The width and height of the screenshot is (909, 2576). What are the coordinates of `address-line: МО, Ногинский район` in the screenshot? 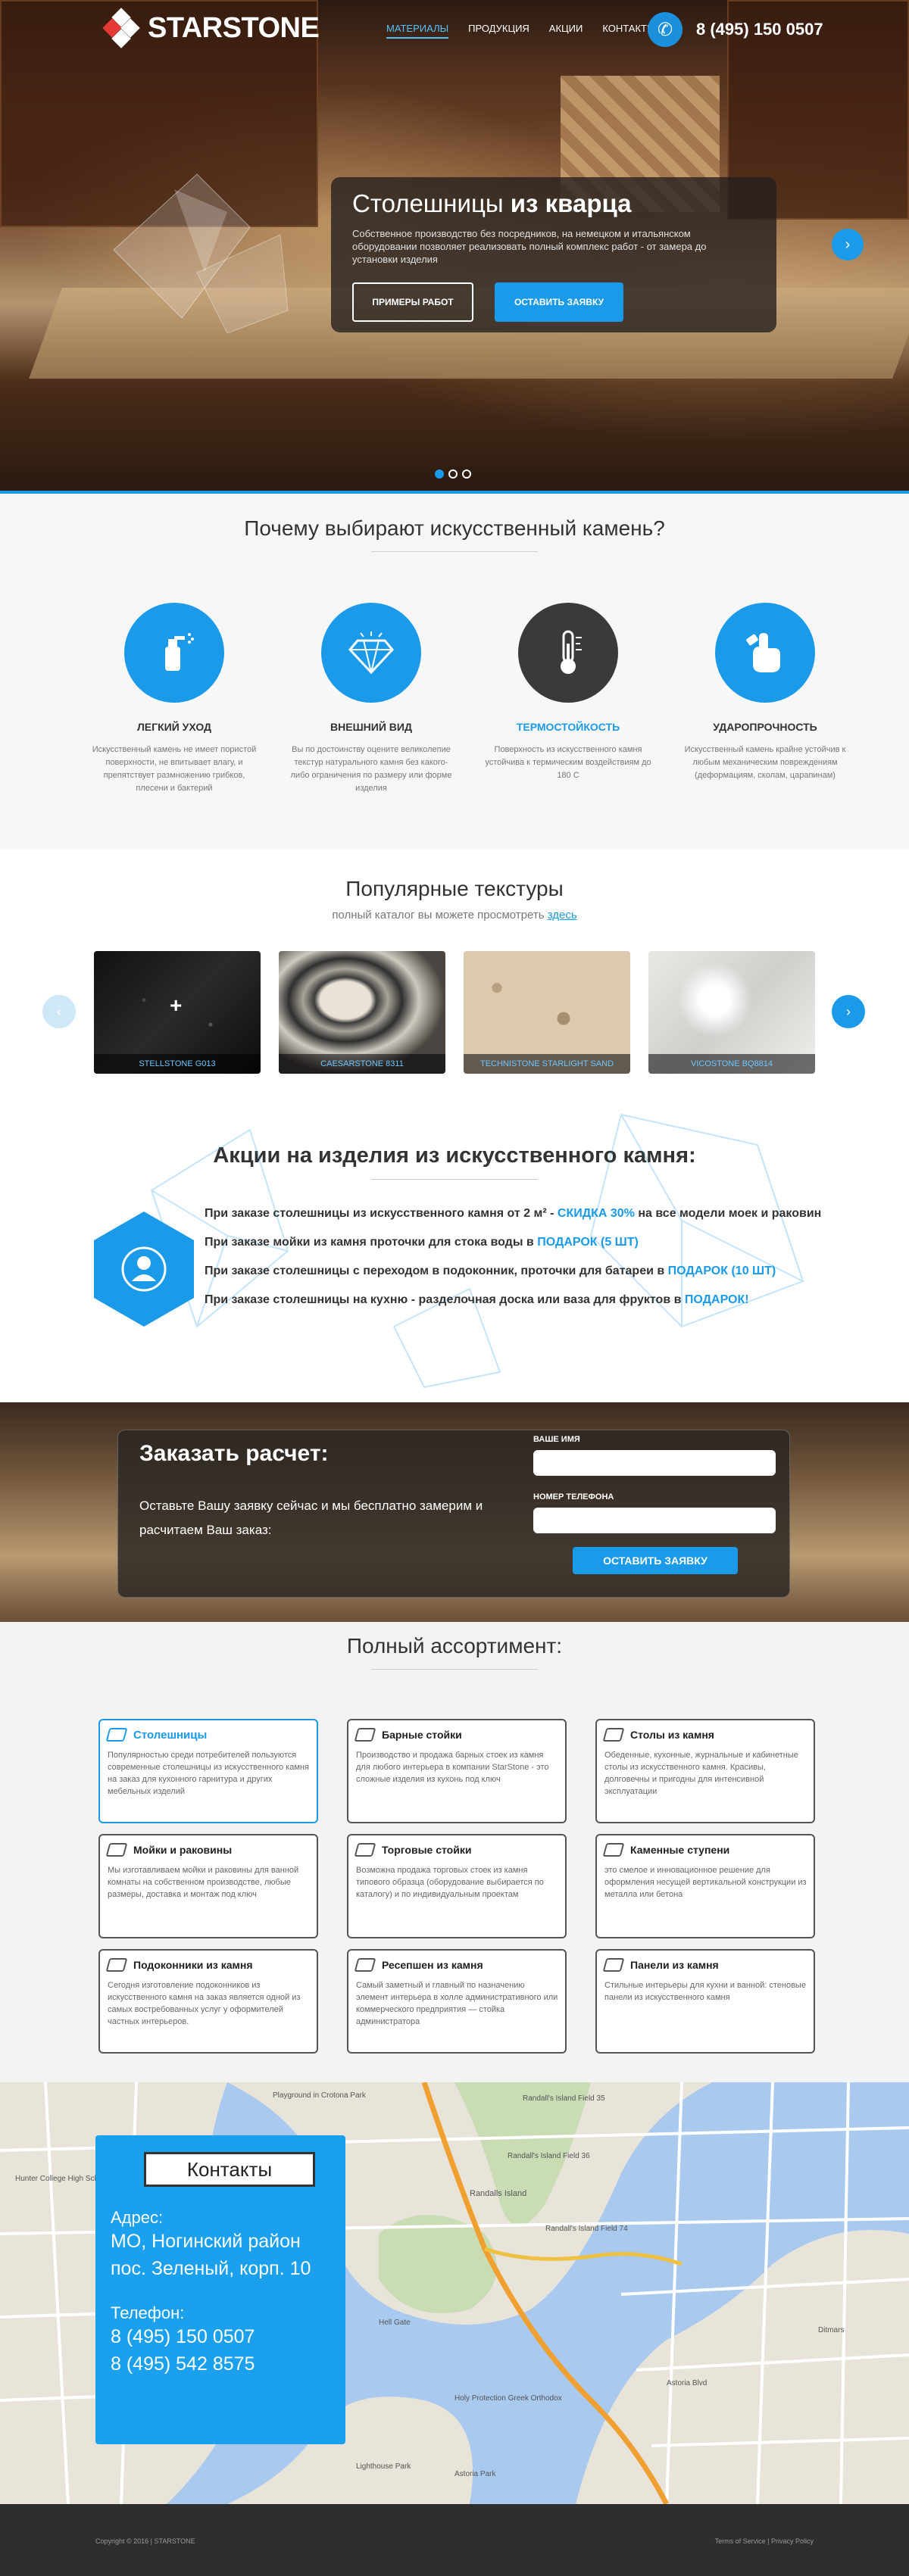 It's located at (206, 2241).